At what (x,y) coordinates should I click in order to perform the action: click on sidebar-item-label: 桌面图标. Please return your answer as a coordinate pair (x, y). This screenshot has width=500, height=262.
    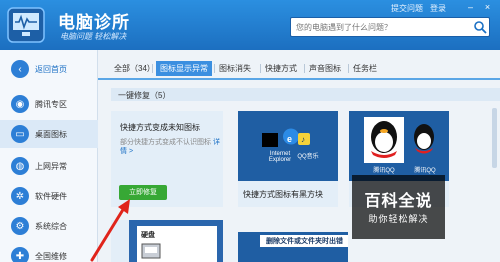
    Looking at the image, I should click on (51, 134).